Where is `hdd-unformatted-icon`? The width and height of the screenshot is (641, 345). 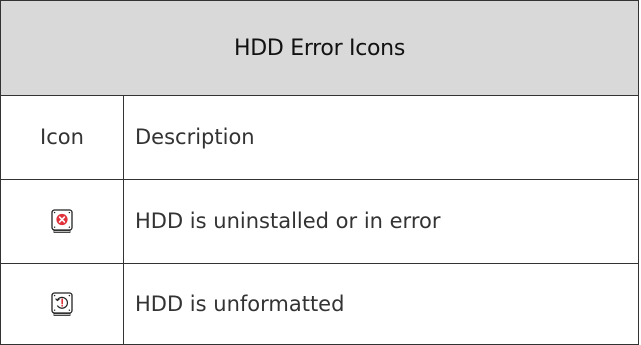
hdd-unformatted-icon is located at coordinates (62, 303).